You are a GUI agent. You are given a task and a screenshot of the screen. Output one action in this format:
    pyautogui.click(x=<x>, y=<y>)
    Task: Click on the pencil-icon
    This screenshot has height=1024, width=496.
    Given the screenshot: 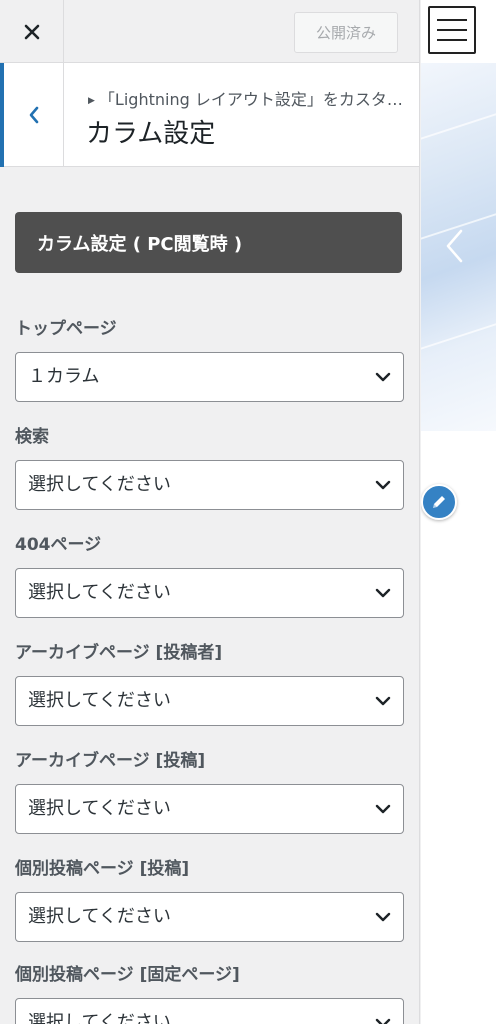 What is the action you would take?
    pyautogui.click(x=439, y=502)
    